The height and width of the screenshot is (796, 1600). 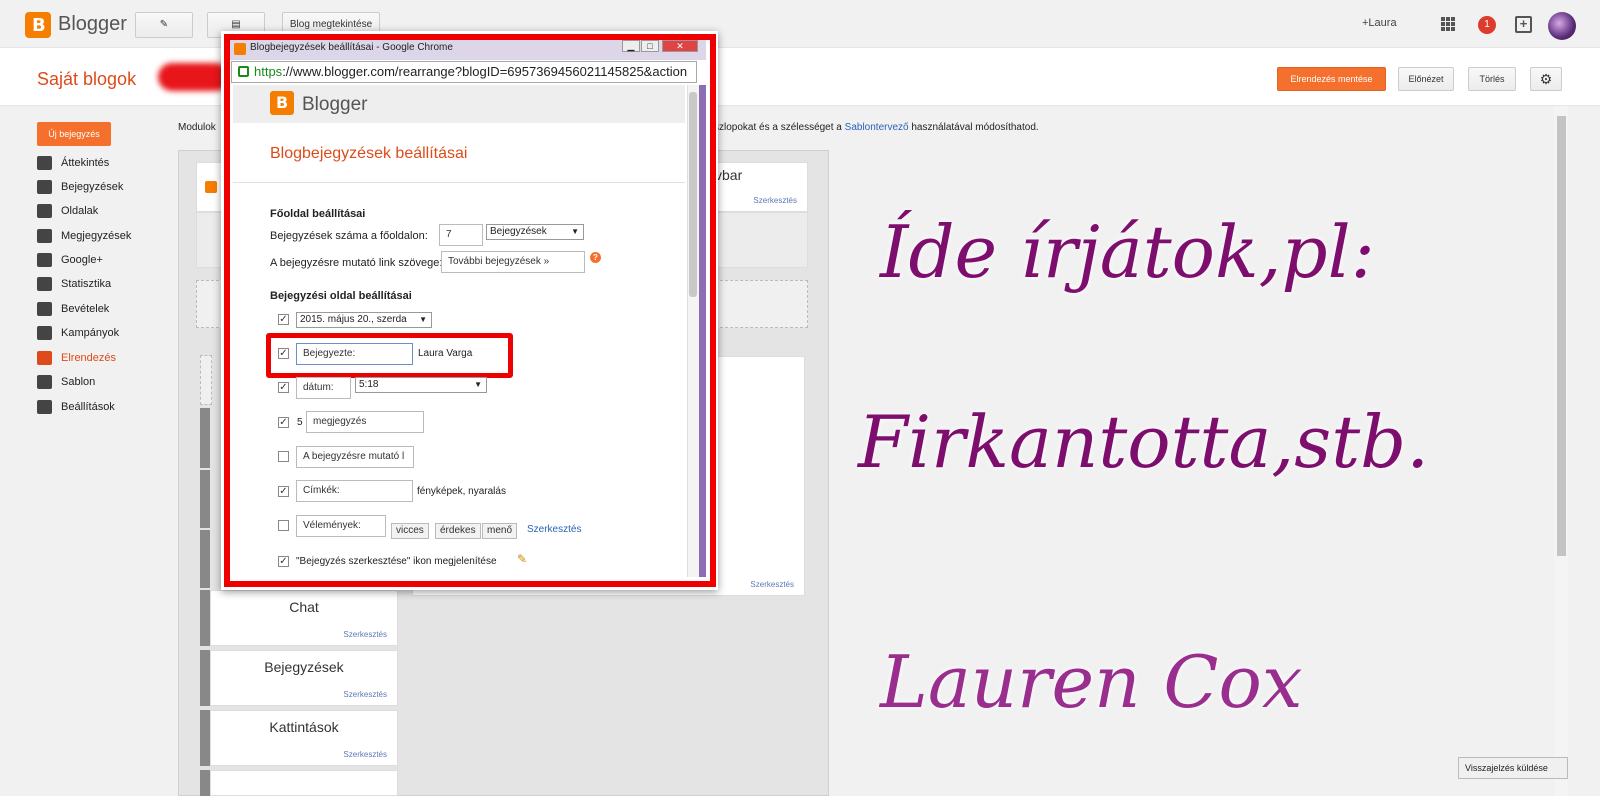 I want to click on sidebar-item-label: Kampányok, so click(x=90, y=333).